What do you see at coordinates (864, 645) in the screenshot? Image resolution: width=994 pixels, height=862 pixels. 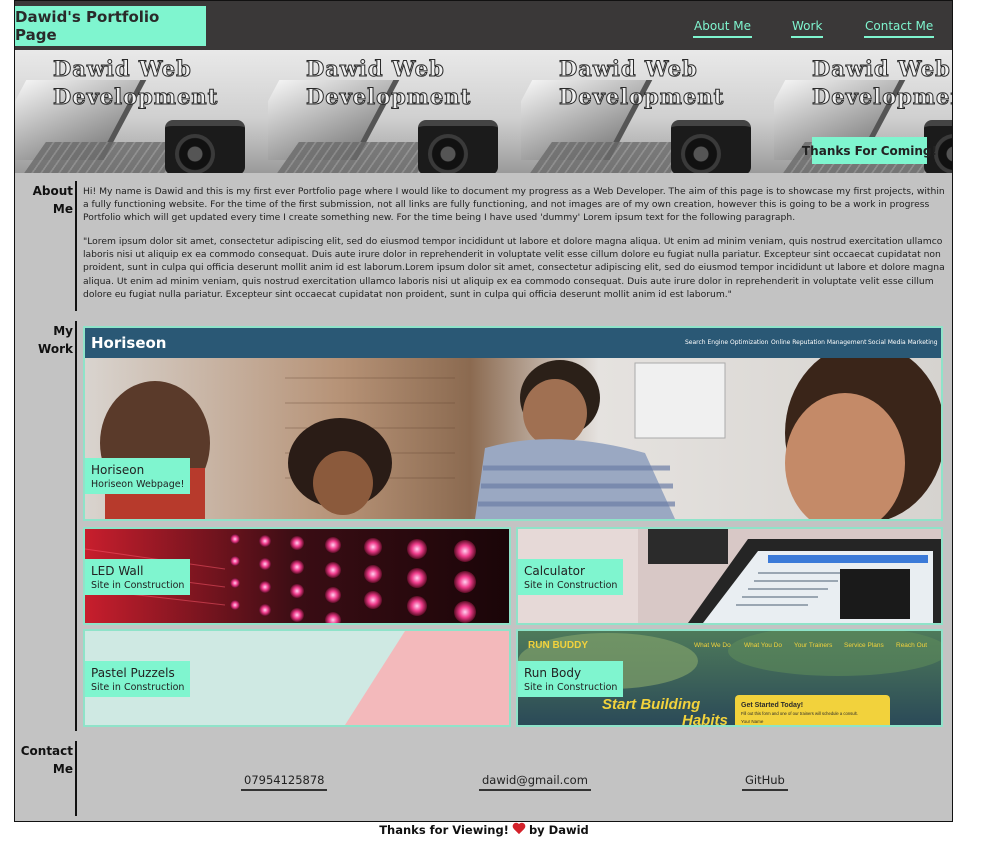 I see `run-buddy-nav-item: Service Plans` at bounding box center [864, 645].